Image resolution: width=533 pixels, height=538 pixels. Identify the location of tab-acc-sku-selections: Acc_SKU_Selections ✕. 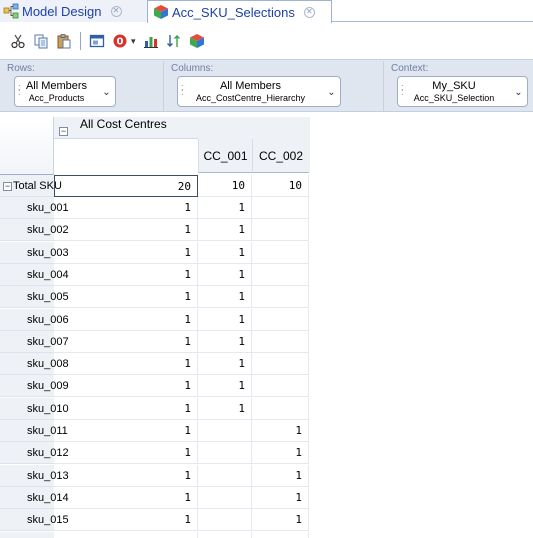
(239, 11).